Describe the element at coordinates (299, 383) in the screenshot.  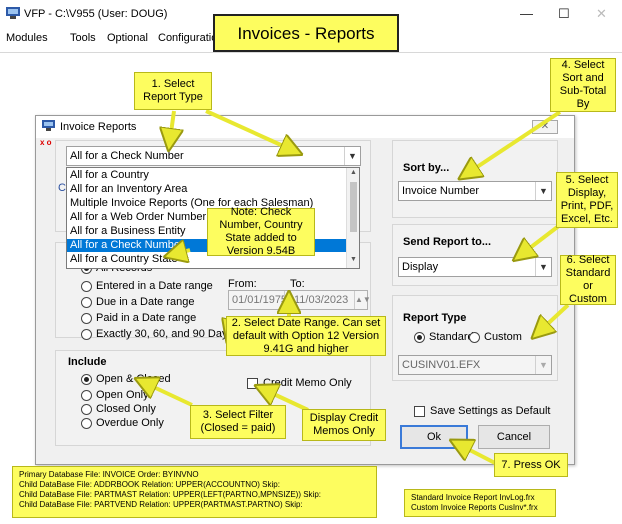
I see `credit-memo-checkbox: Credit Memo Only` at that location.